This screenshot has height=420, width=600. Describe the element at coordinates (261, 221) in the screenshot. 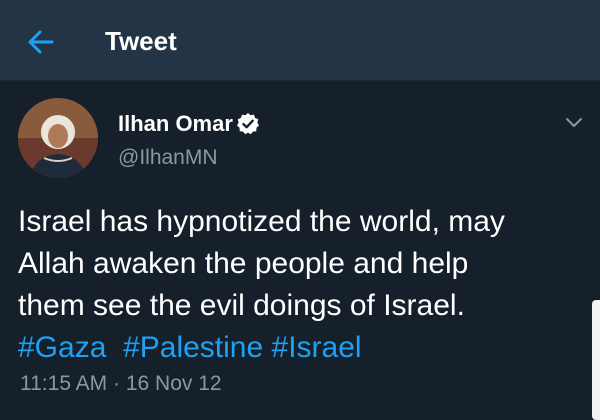

I see `tweet-text-line: Israel has hypnotized the world, may` at that location.